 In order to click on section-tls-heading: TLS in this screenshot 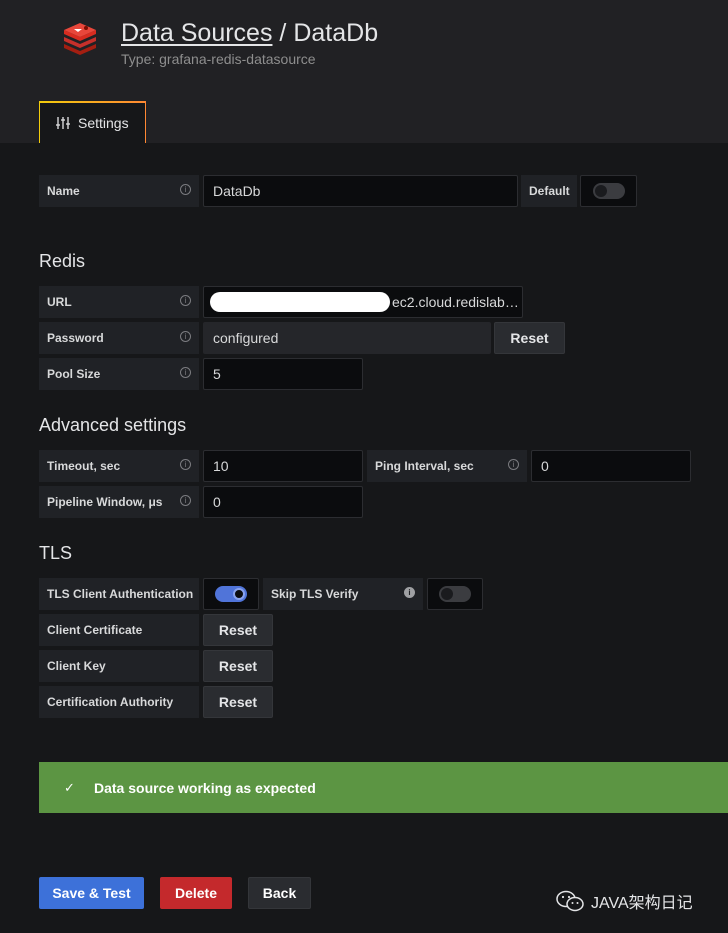, I will do `click(55, 553)`.